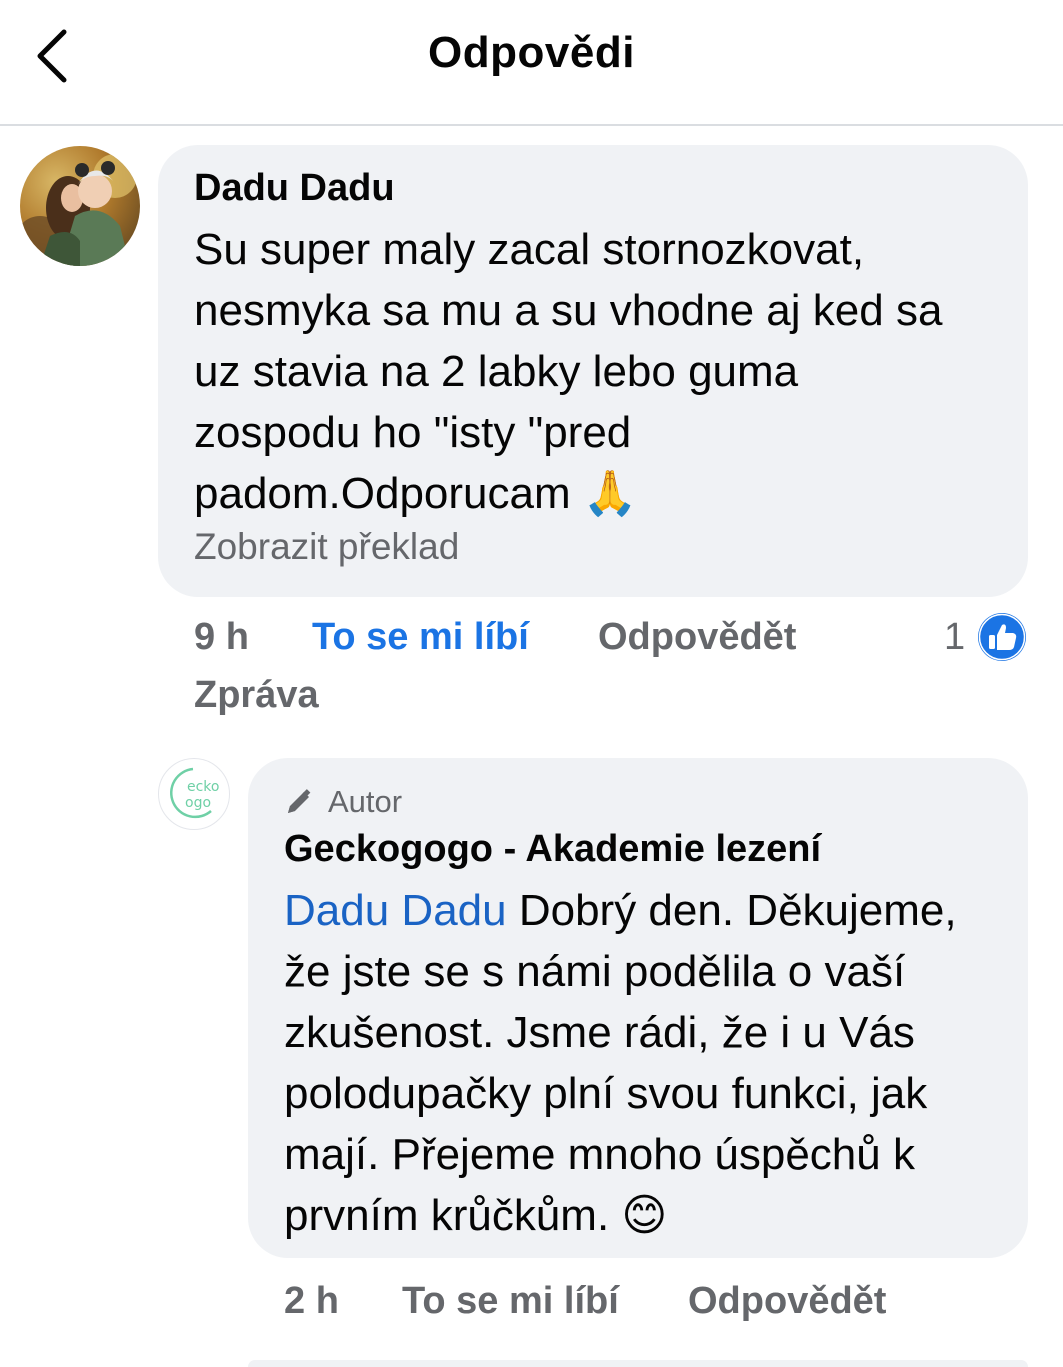 This screenshot has width=1063, height=1367. Describe the element at coordinates (787, 1301) in the screenshot. I see `reply-reply-button: Odpovědět` at that location.